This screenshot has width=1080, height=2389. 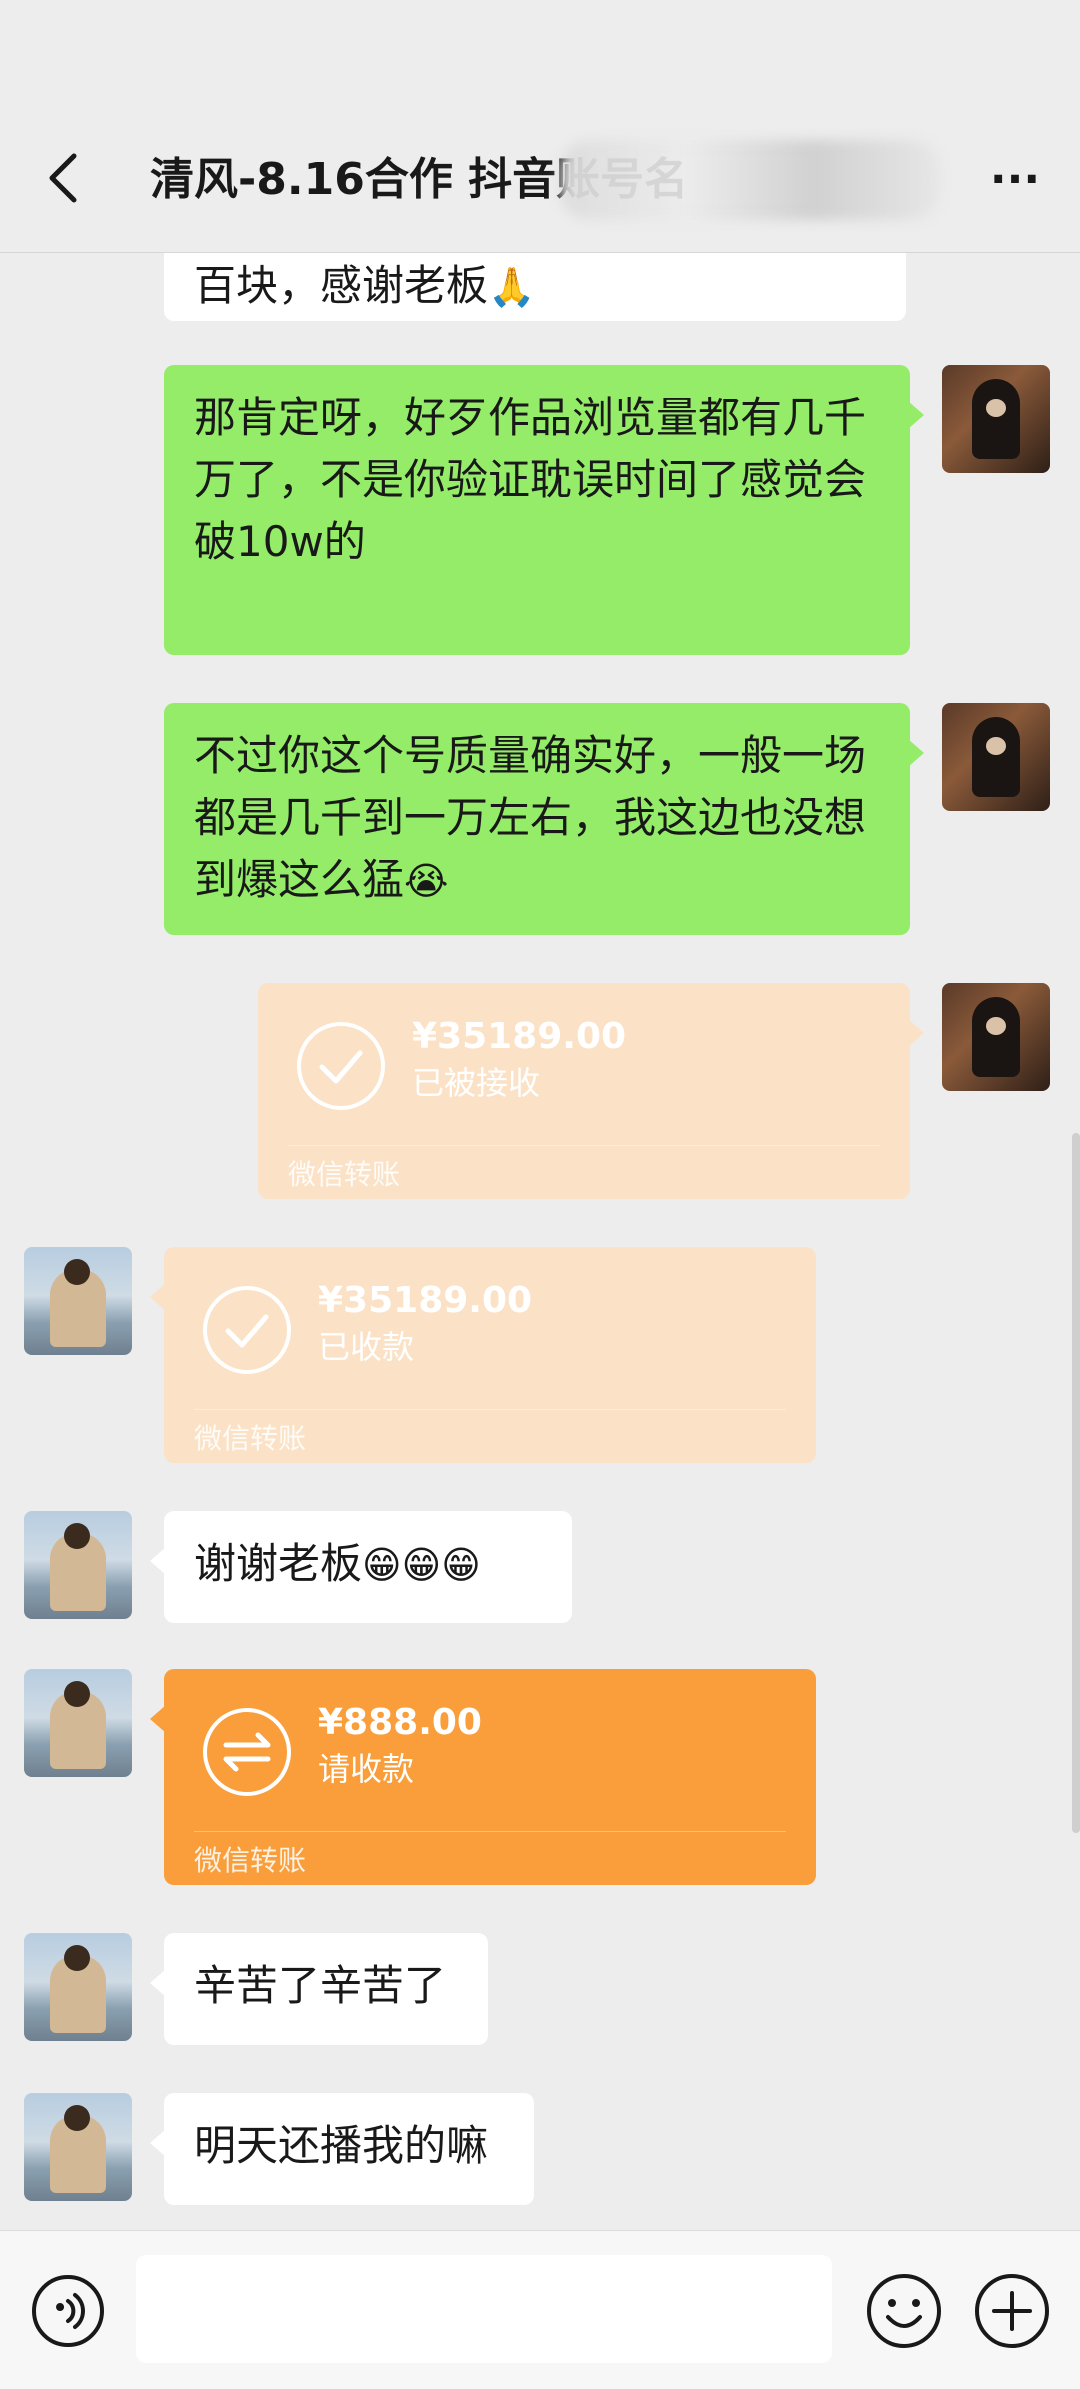 I want to click on message-text: 不过你这个号质量确实好，一般一场都是几千到一万左右，我这边也没想到爆这么猛, so click(x=530, y=817).